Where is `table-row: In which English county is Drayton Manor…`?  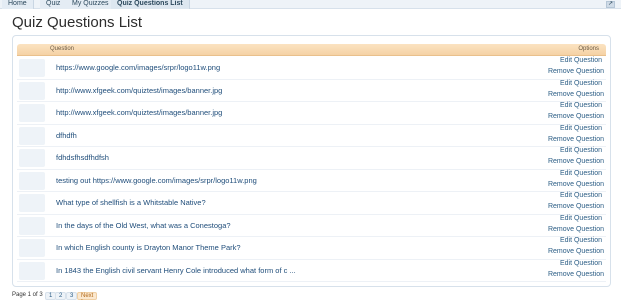 table-row: In which English county is Drayton Manor… is located at coordinates (311, 248).